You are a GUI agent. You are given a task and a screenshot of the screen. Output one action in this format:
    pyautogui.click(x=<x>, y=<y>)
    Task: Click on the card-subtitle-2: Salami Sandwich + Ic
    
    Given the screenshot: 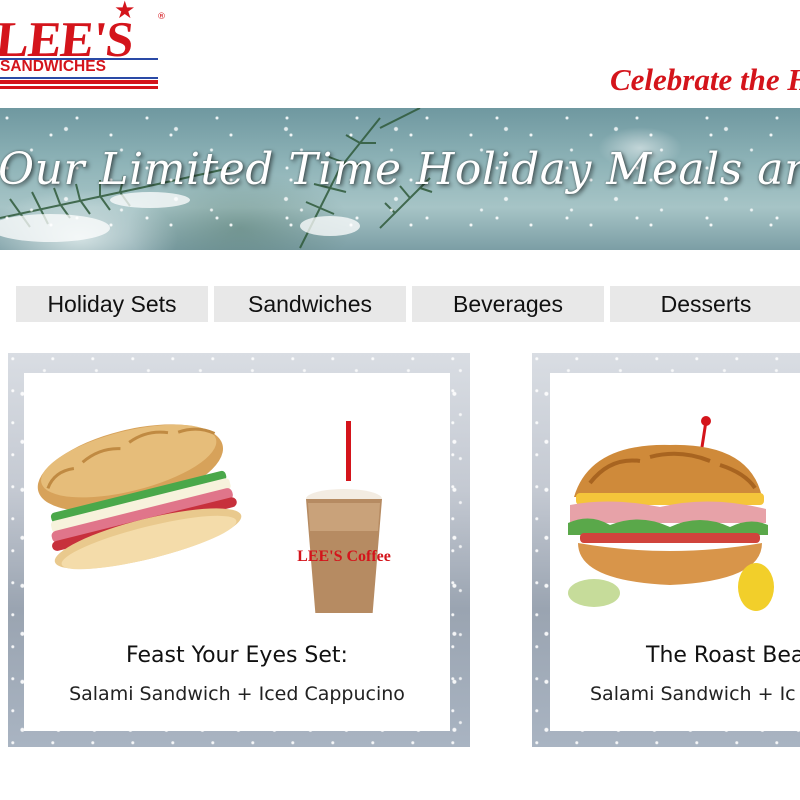 What is the action you would take?
    pyautogui.click(x=693, y=694)
    